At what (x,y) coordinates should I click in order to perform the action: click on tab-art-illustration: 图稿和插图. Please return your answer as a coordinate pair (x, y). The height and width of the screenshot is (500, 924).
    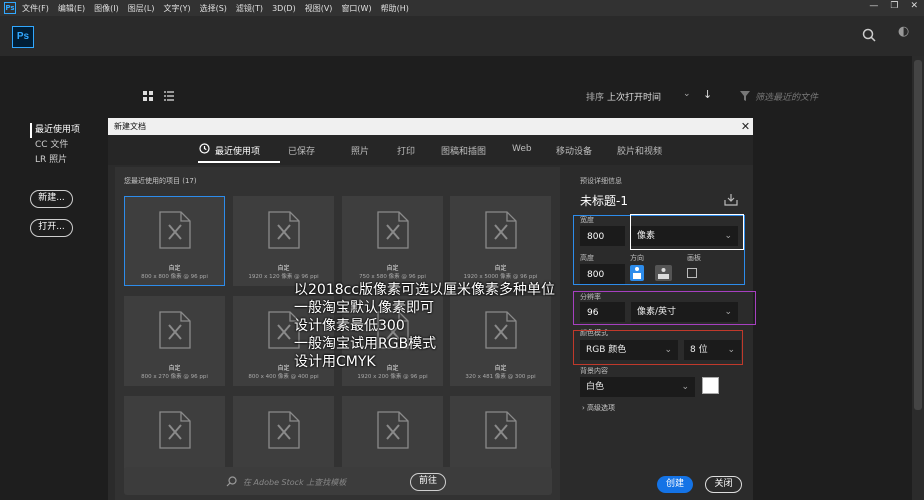
    Looking at the image, I should click on (463, 150).